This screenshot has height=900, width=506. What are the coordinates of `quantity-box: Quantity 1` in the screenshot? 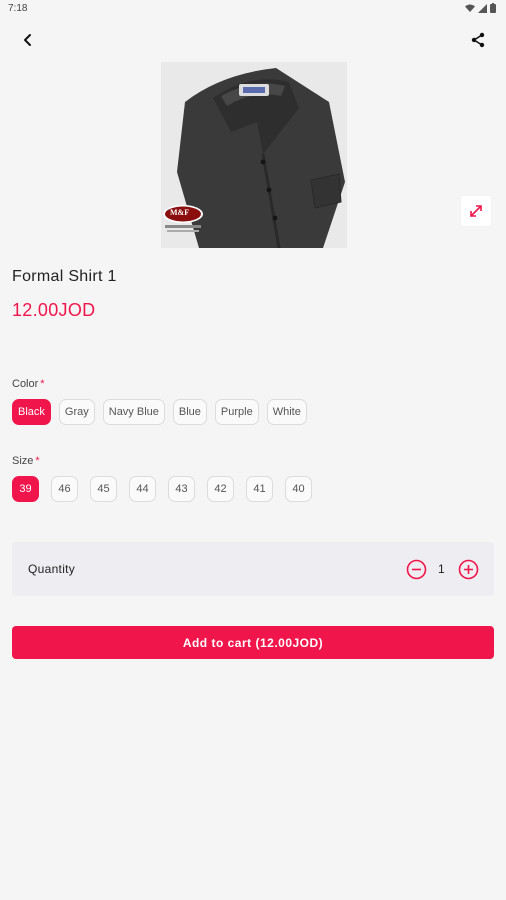 It's located at (253, 569).